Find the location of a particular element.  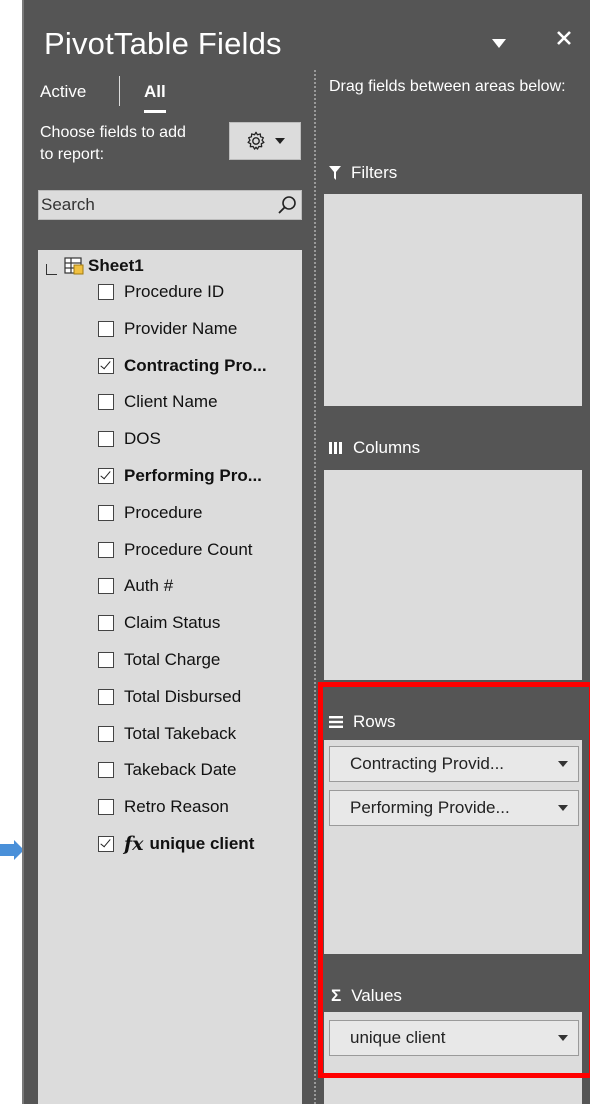

field-label: Procedure ID is located at coordinates (174, 291).